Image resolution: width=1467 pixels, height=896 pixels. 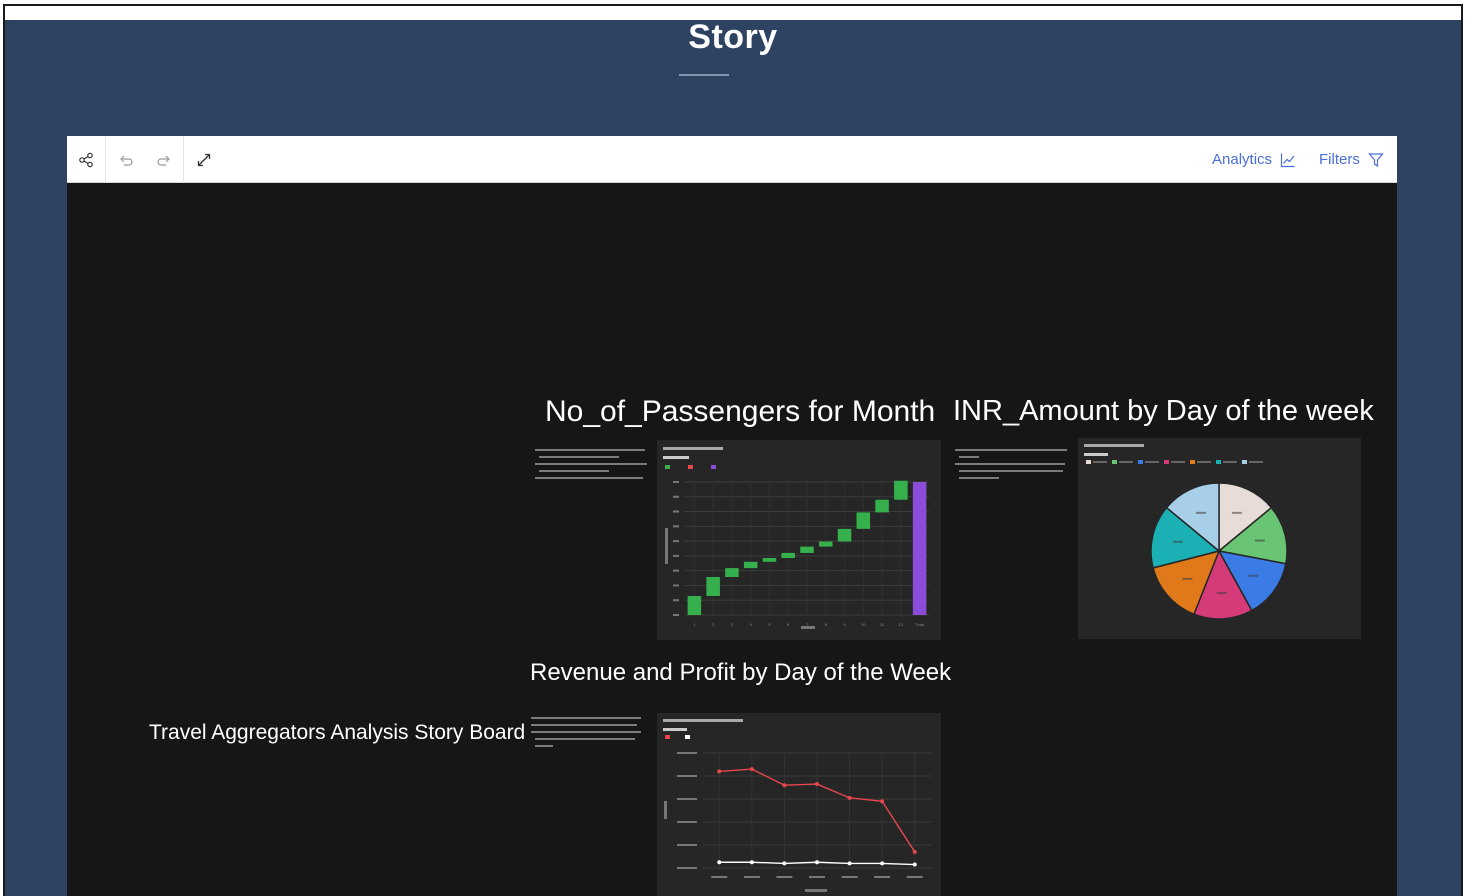 What do you see at coordinates (732, 159) in the screenshot?
I see `story-toolbar: Analytics Filters` at bounding box center [732, 159].